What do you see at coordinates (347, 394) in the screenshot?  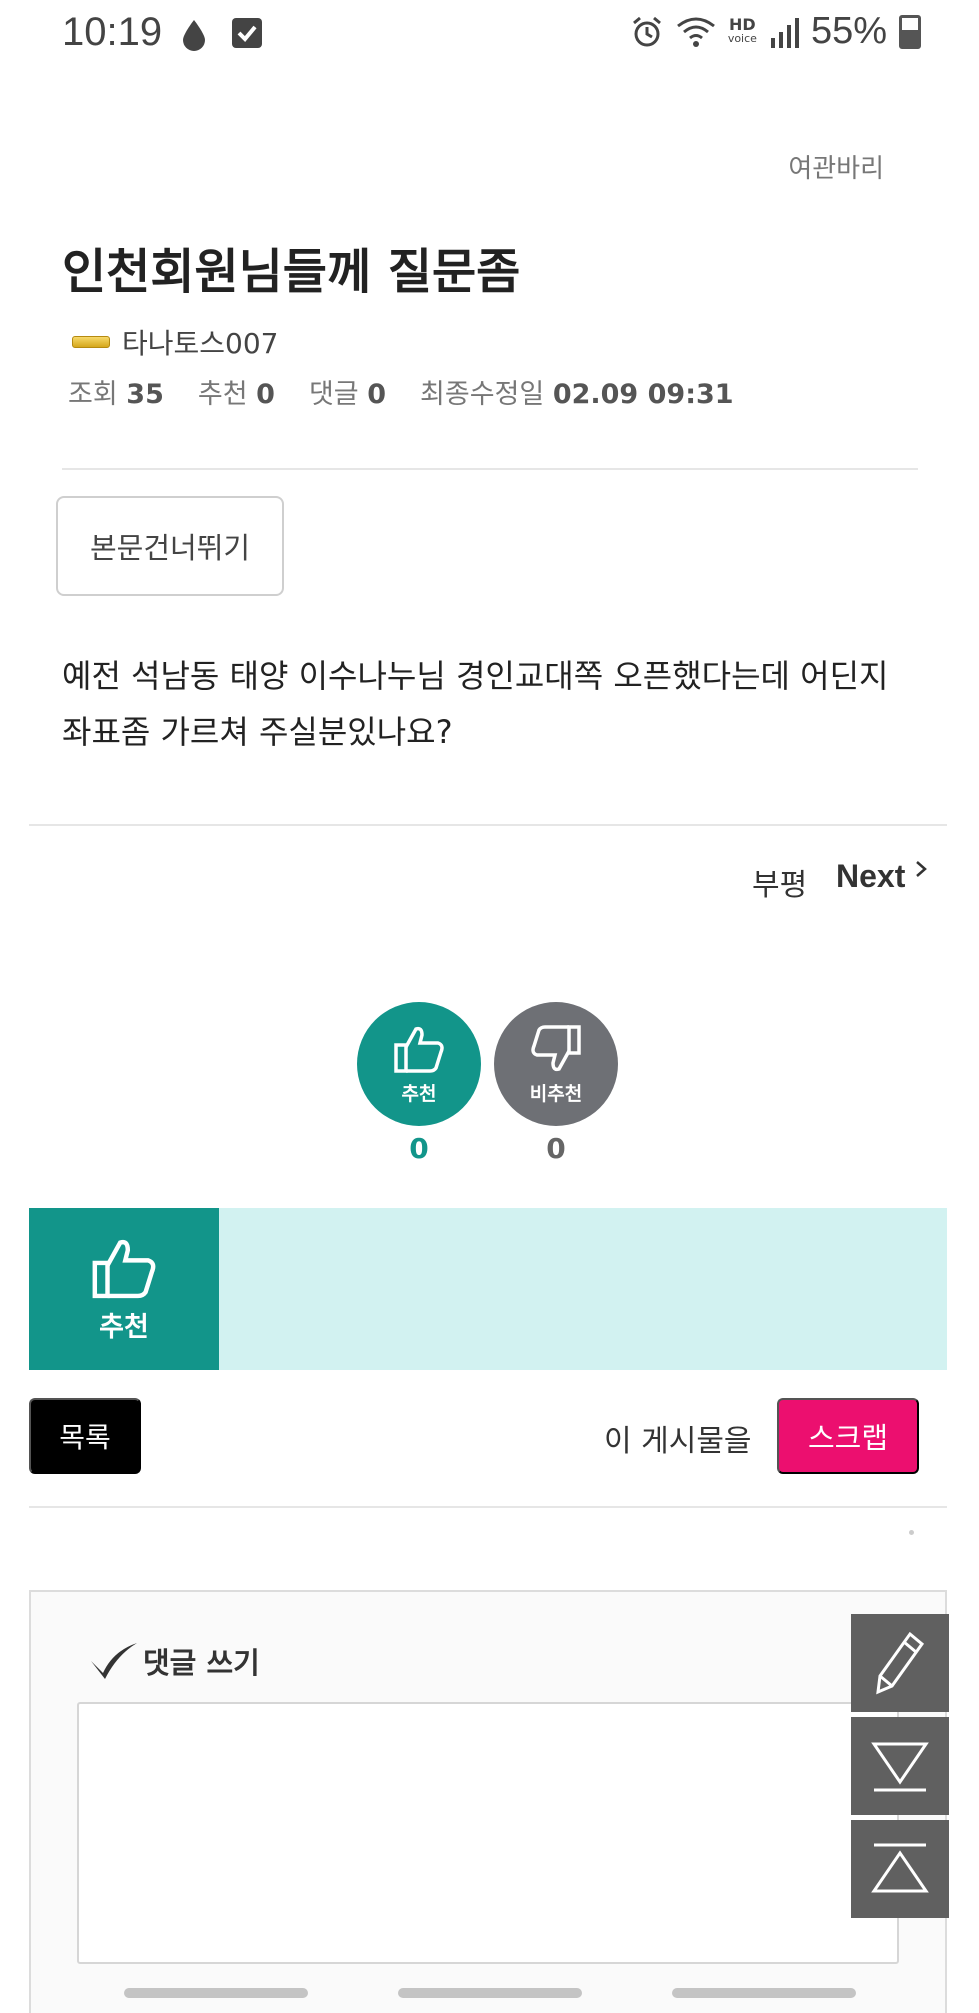 I see `comments-stat: 댓글 0` at bounding box center [347, 394].